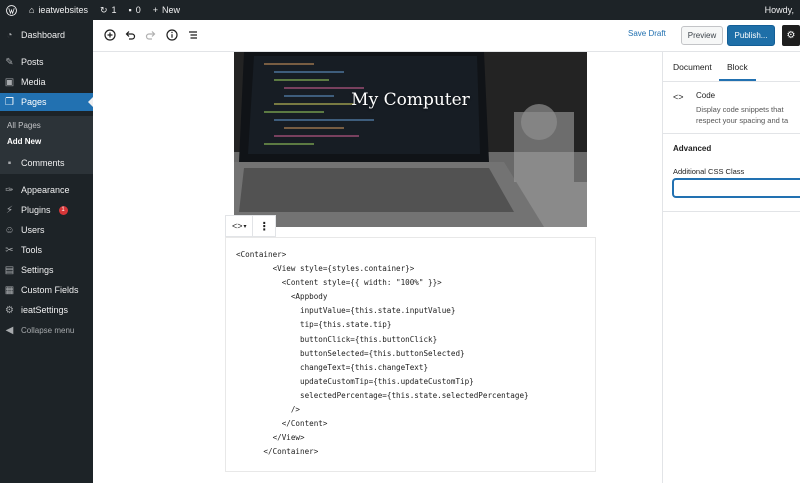 The height and width of the screenshot is (483, 800). Describe the element at coordinates (9, 230) in the screenshot. I see `users-icon: ☺` at that location.